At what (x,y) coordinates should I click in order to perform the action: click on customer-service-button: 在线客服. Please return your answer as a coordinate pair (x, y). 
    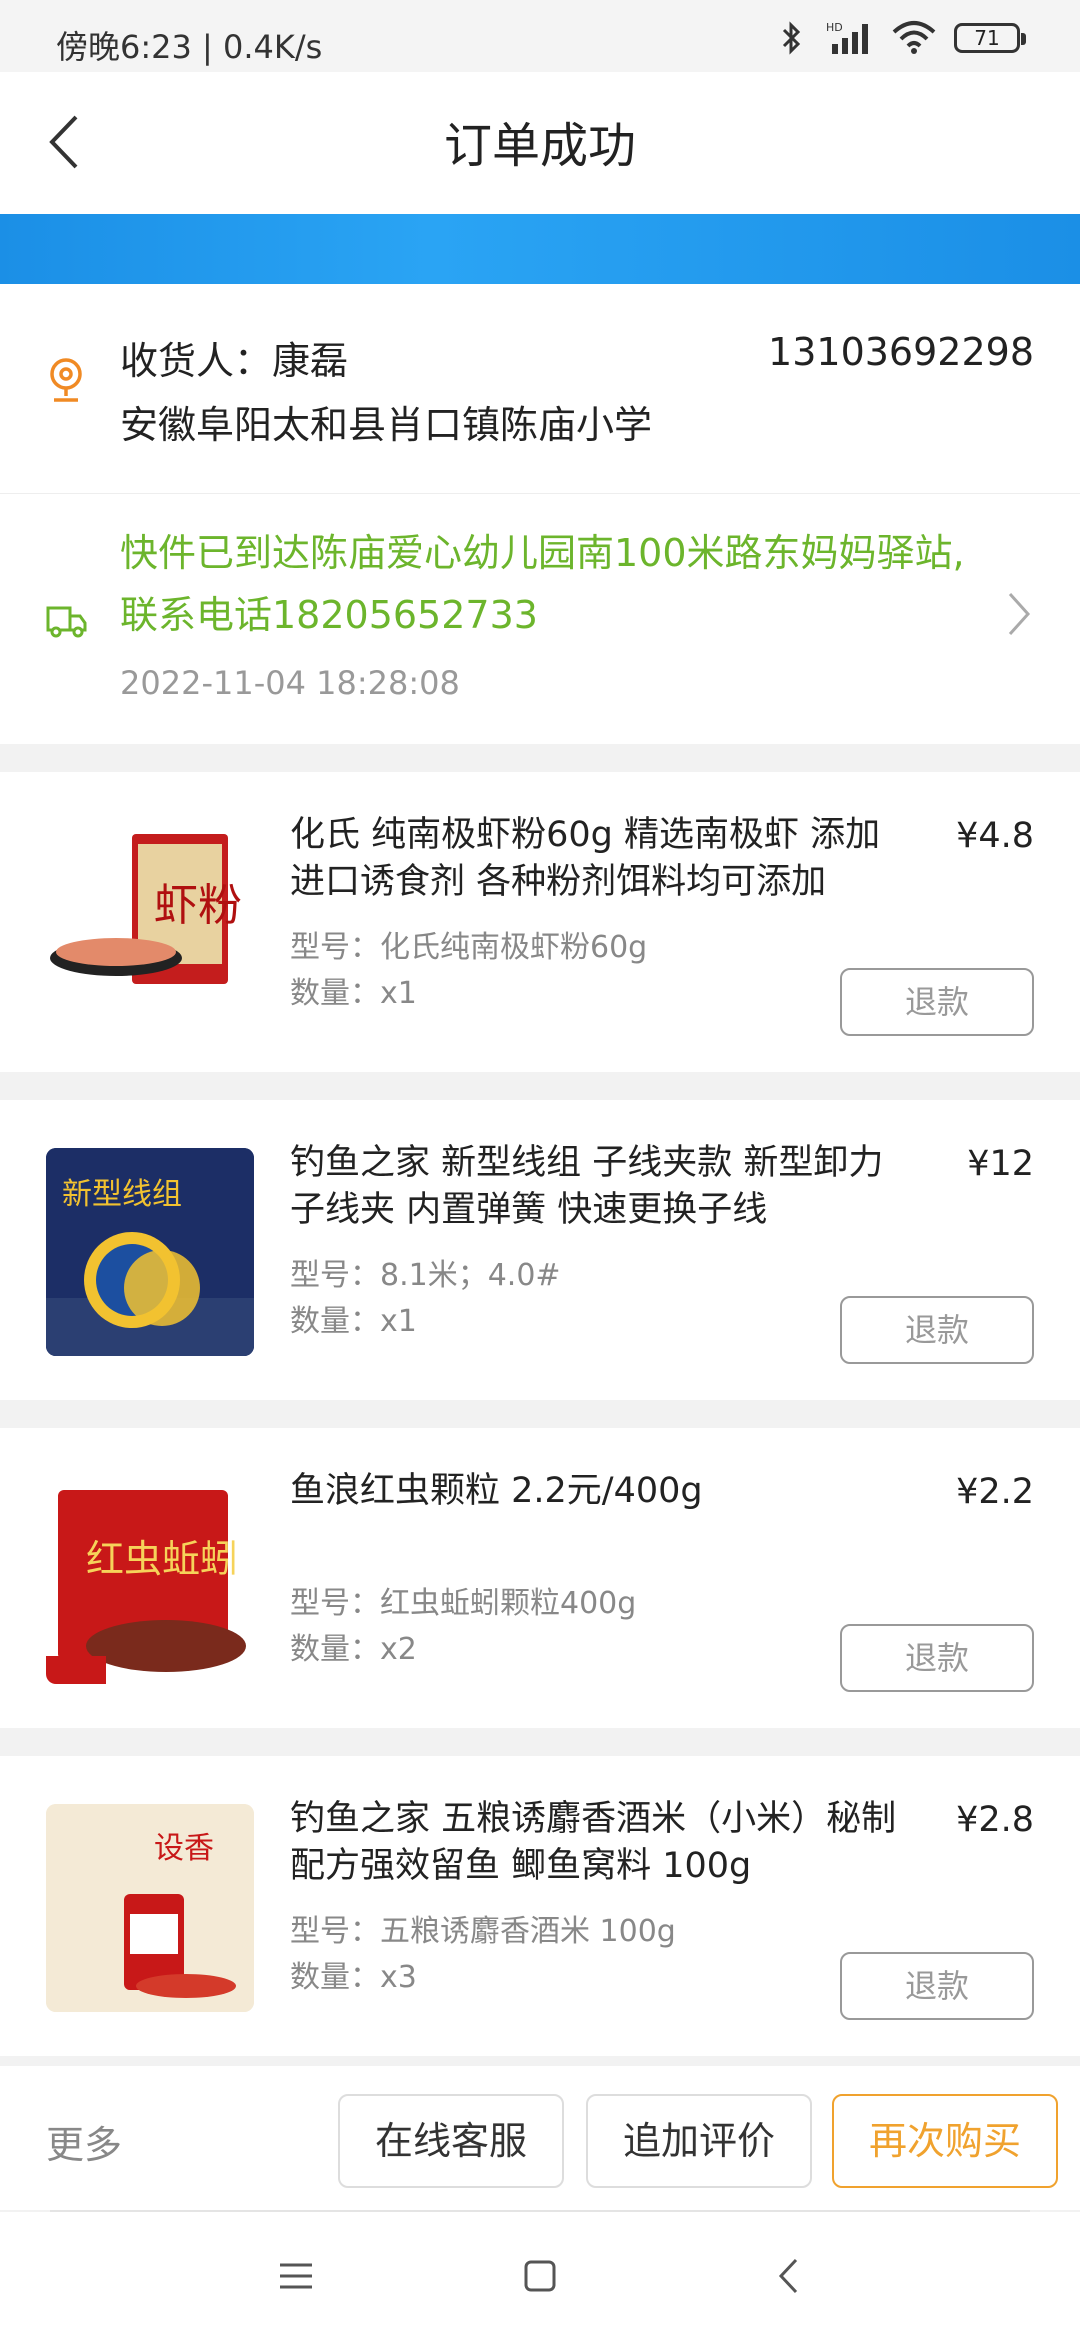
    Looking at the image, I should click on (451, 2141).